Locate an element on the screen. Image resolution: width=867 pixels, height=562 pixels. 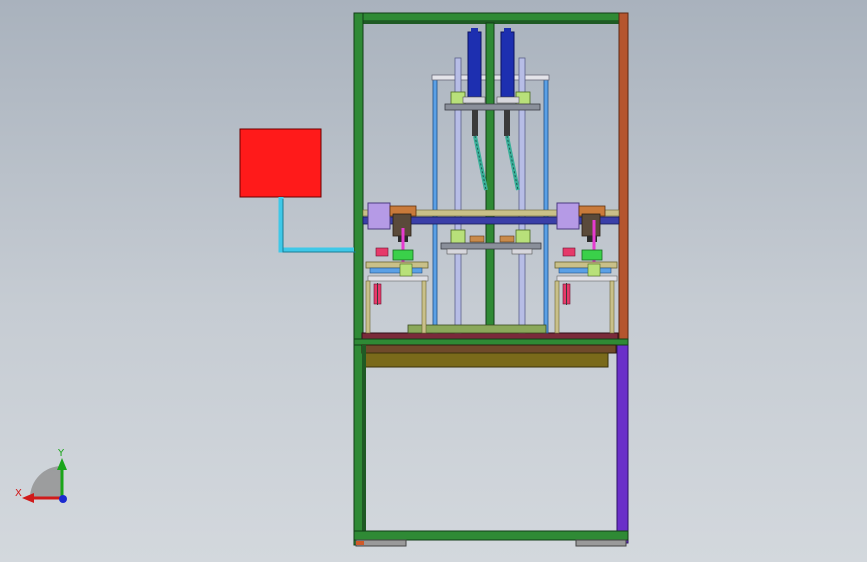
cylinder-left is located at coordinates (474, 64).